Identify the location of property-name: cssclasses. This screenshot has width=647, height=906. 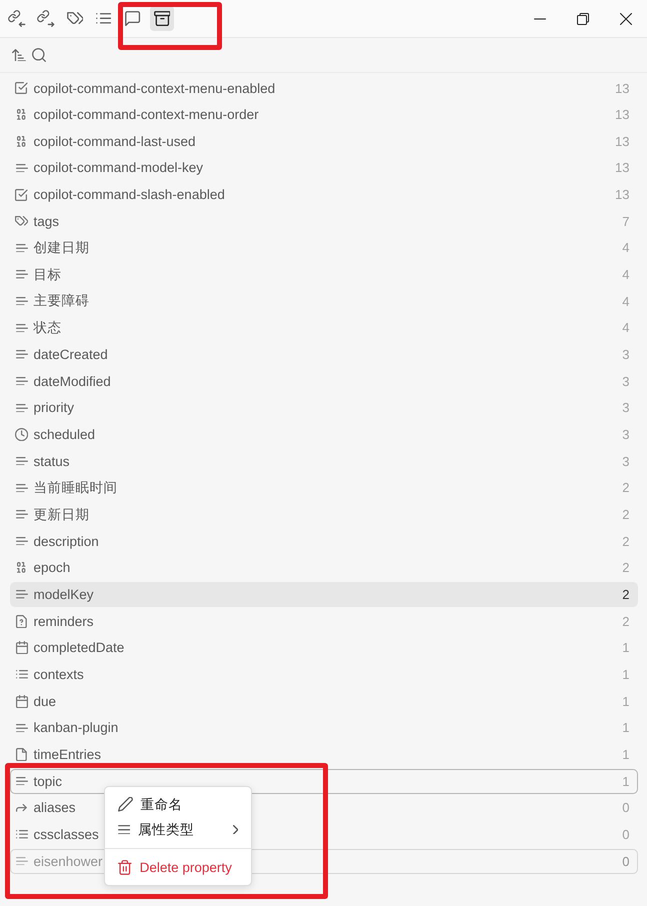
(66, 834).